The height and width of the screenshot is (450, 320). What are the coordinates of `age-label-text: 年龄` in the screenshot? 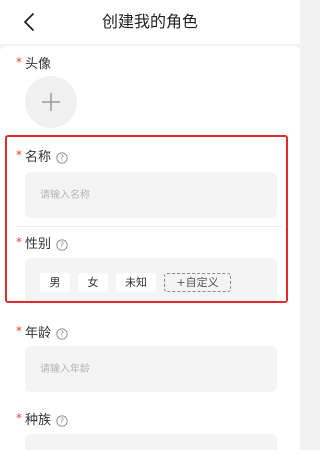 It's located at (38, 333).